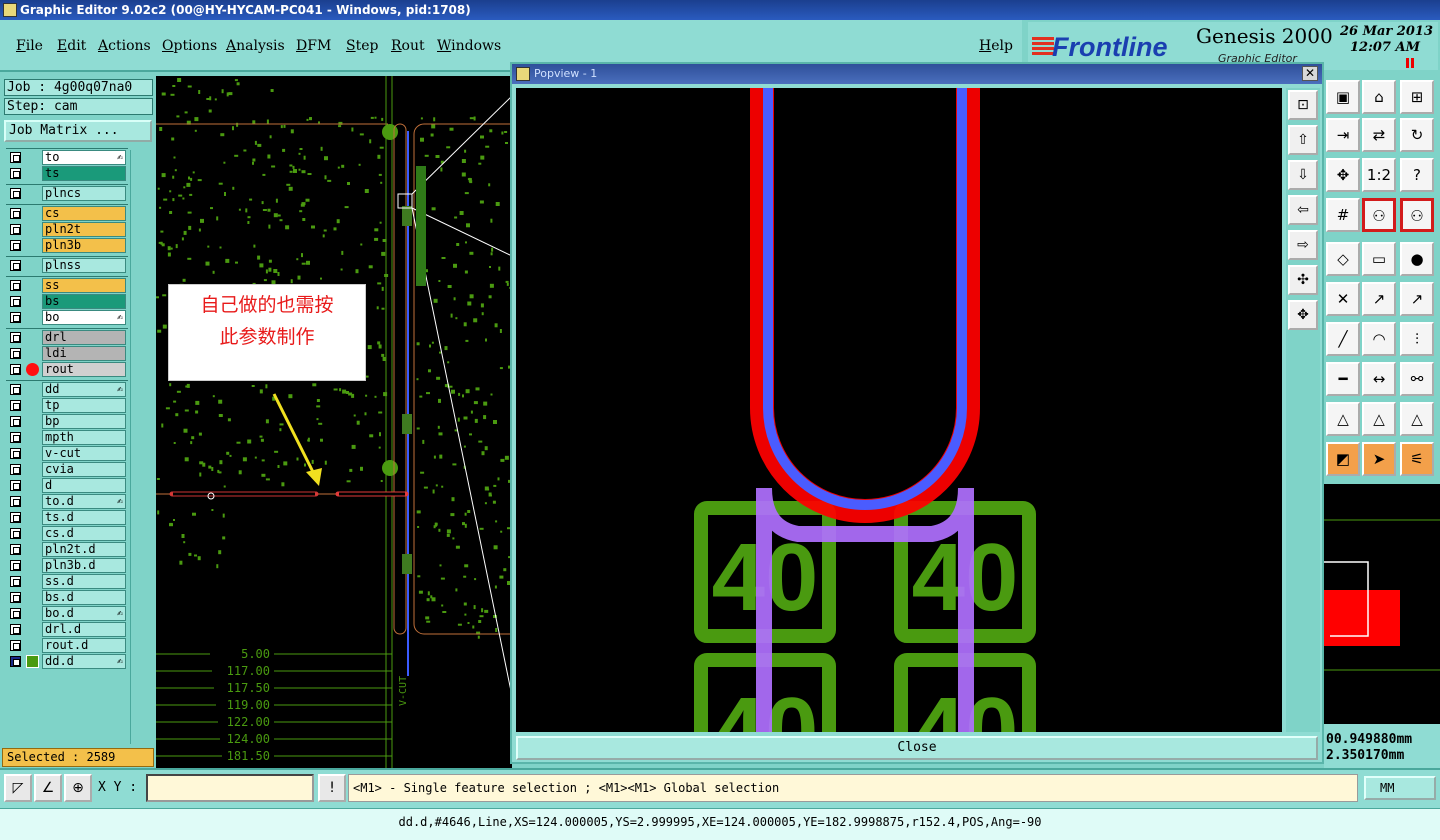 The height and width of the screenshot is (840, 1440). What do you see at coordinates (67, 613) in the screenshot?
I see `layer-row: bo.d ✍` at bounding box center [67, 613].